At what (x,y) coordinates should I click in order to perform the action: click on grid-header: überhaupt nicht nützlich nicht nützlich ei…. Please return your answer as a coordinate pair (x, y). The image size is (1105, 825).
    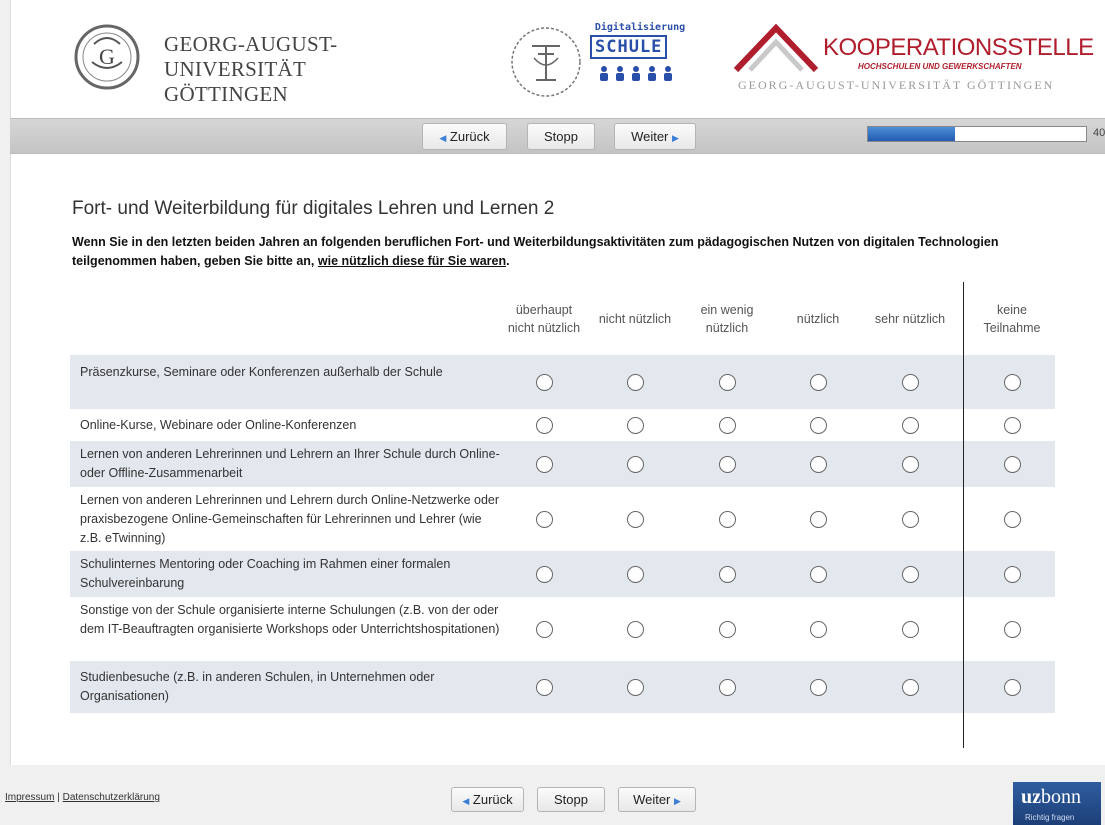
    Looking at the image, I should click on (562, 318).